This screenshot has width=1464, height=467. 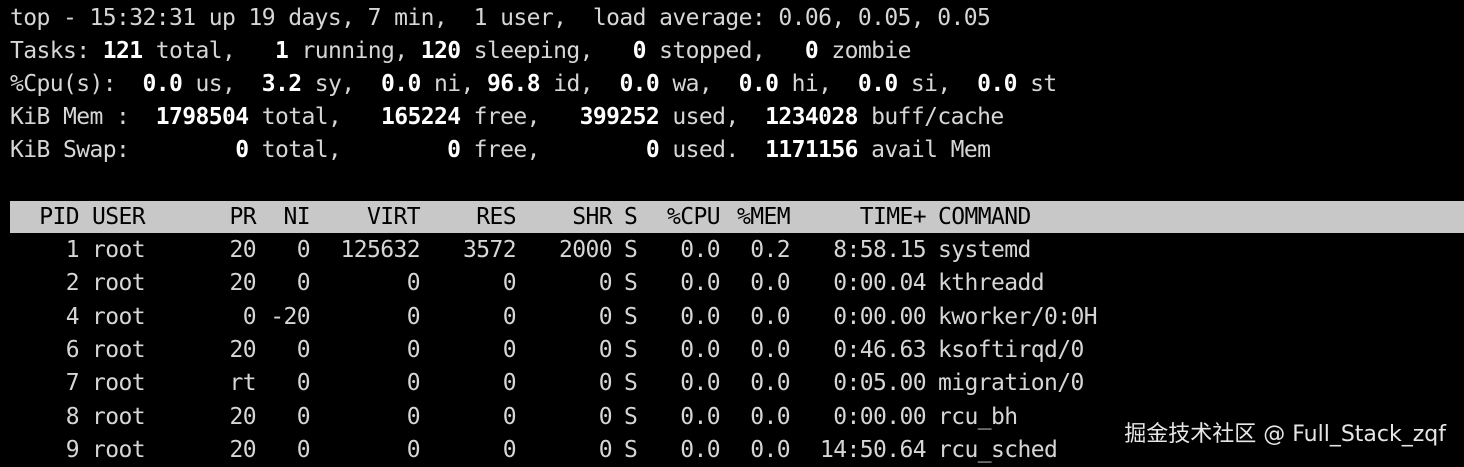 What do you see at coordinates (83, 117) in the screenshot?
I see `mem-label: KiB Mem :` at bounding box center [83, 117].